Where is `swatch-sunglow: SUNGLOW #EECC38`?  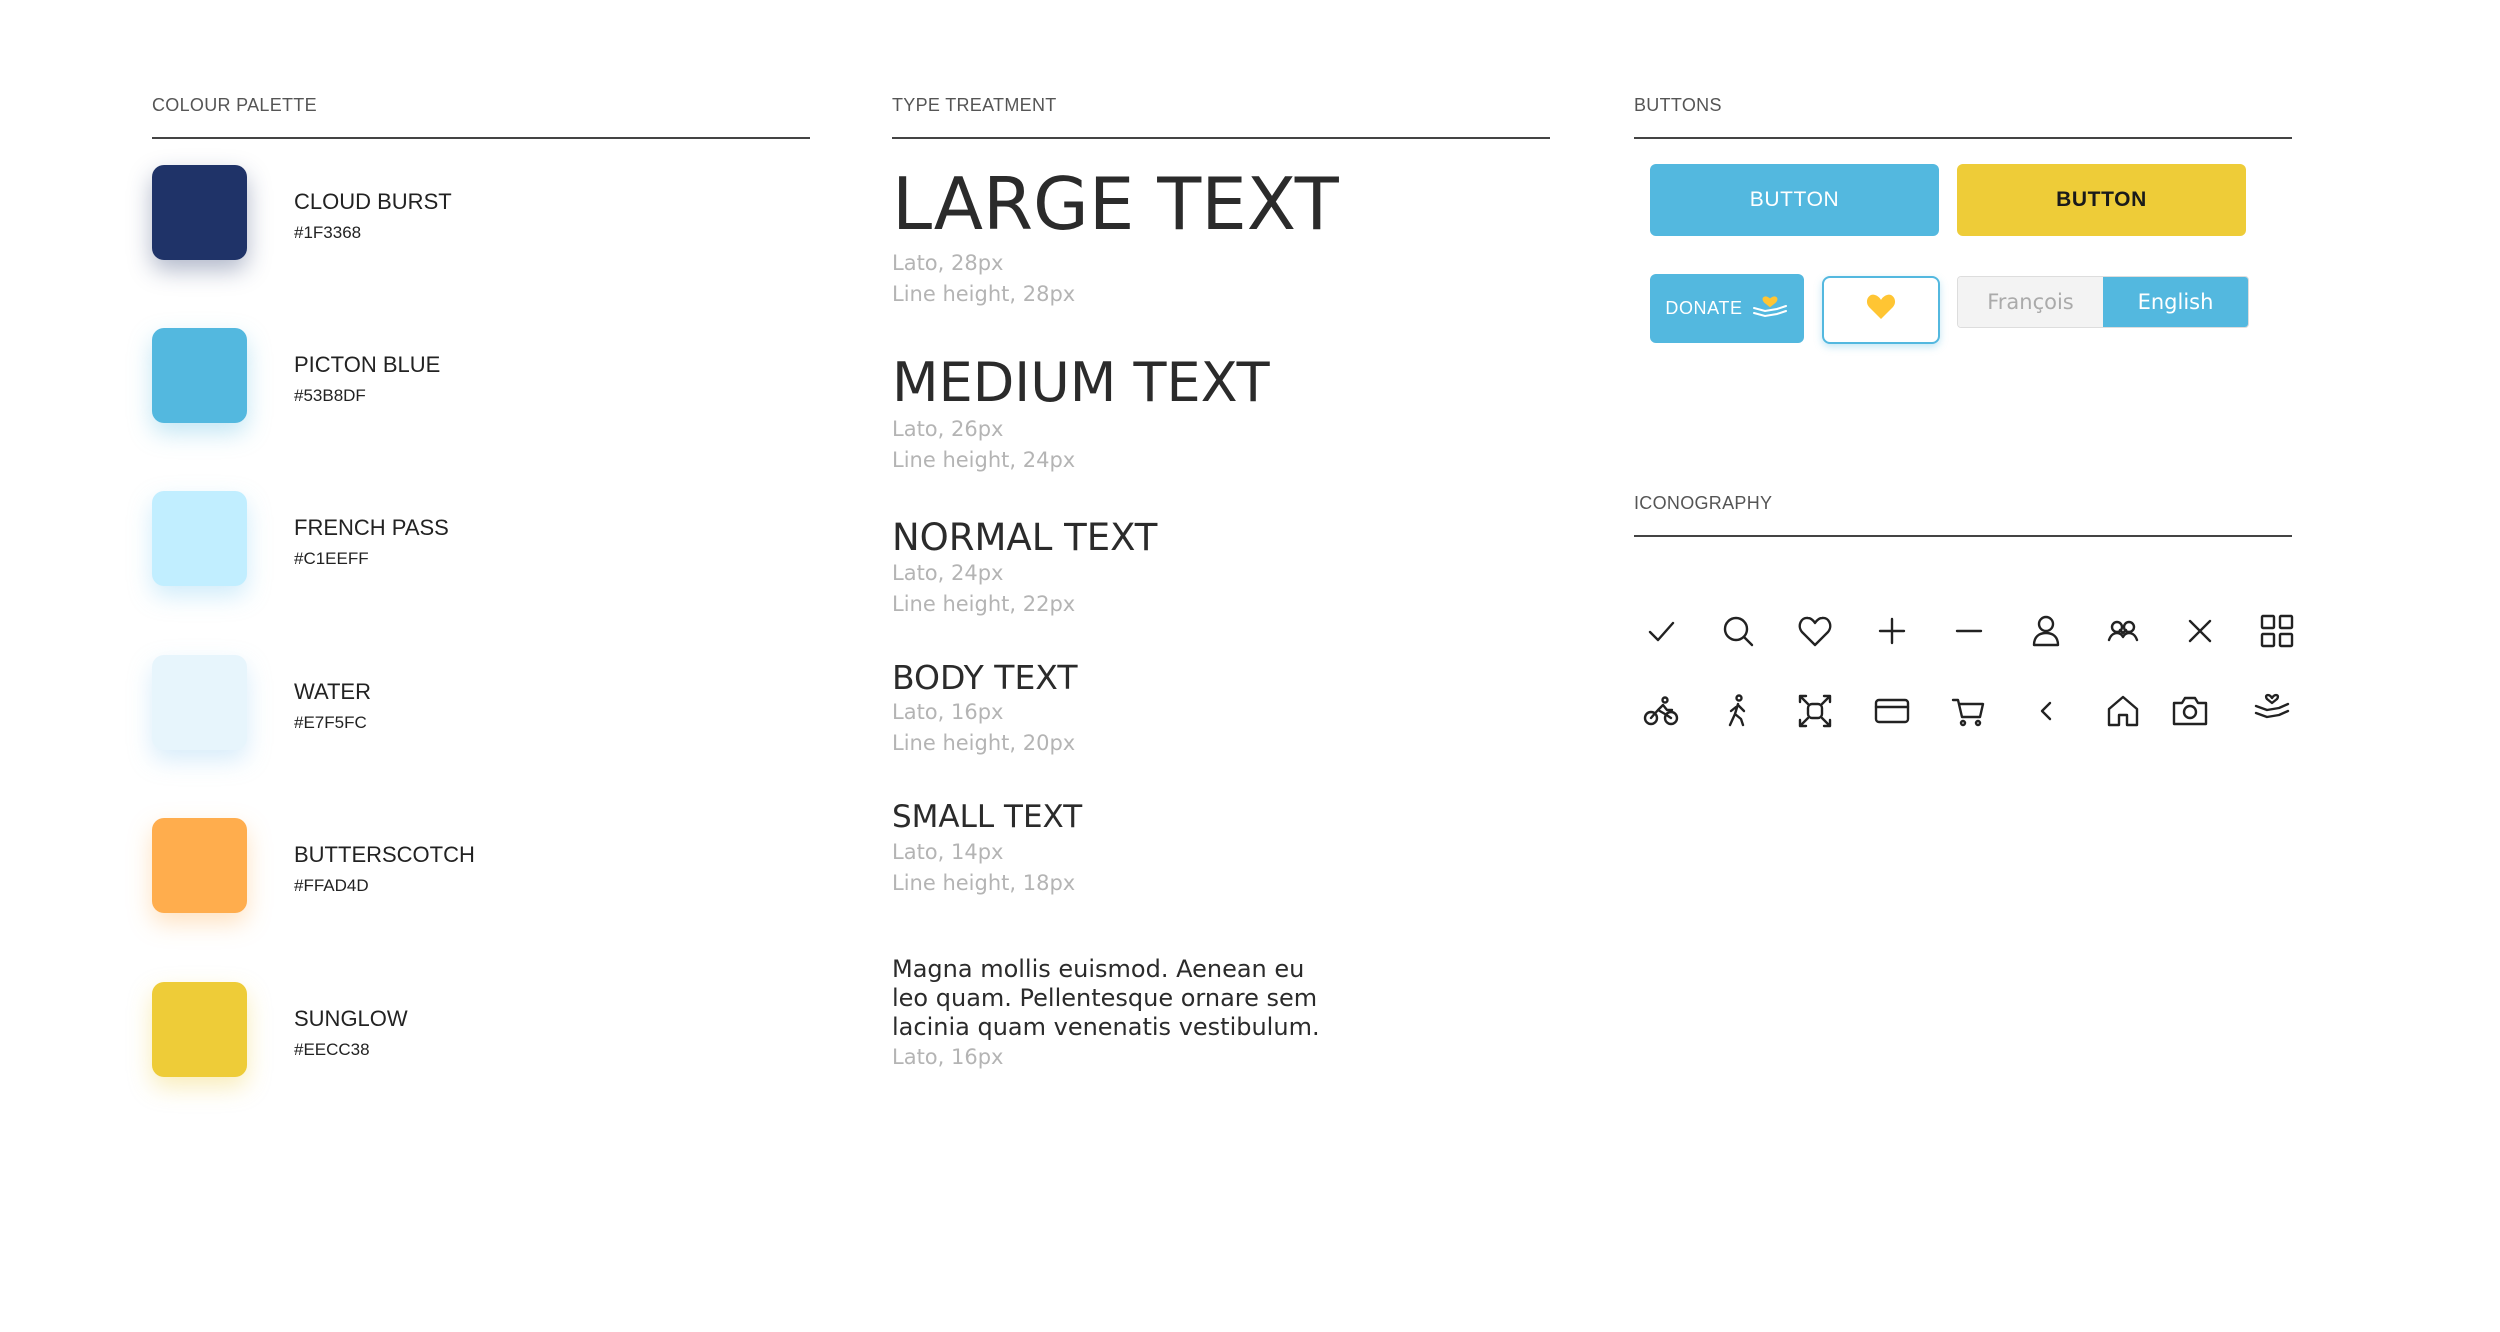 swatch-sunglow: SUNGLOW #EECC38 is located at coordinates (402, 1030).